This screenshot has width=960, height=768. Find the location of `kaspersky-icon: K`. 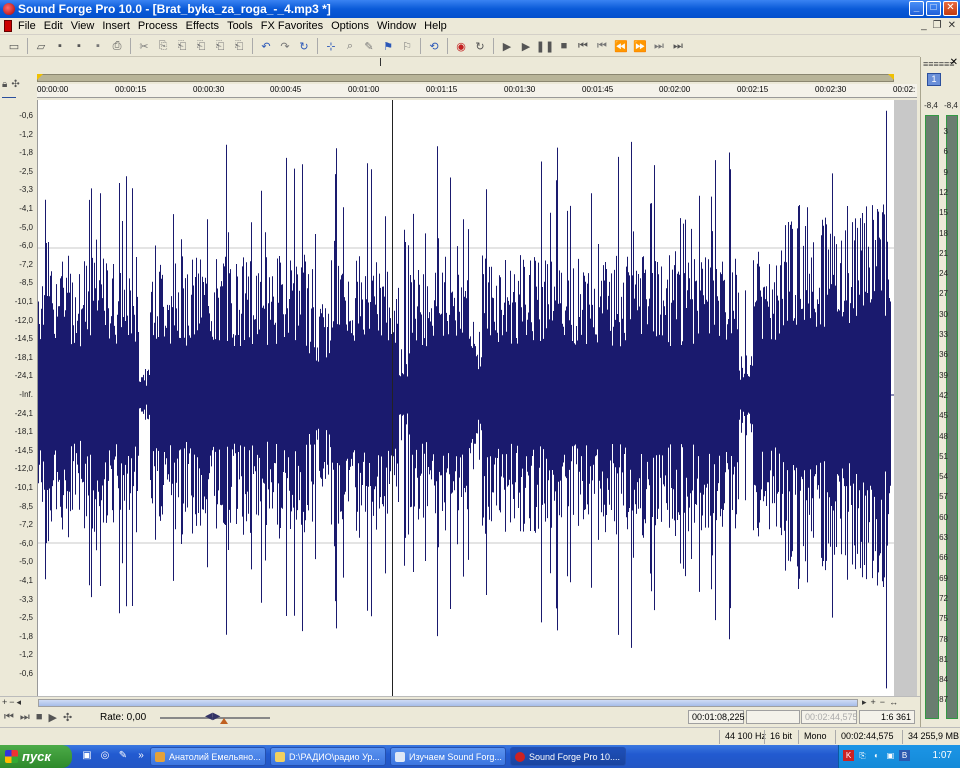

kaspersky-icon: K is located at coordinates (848, 755).